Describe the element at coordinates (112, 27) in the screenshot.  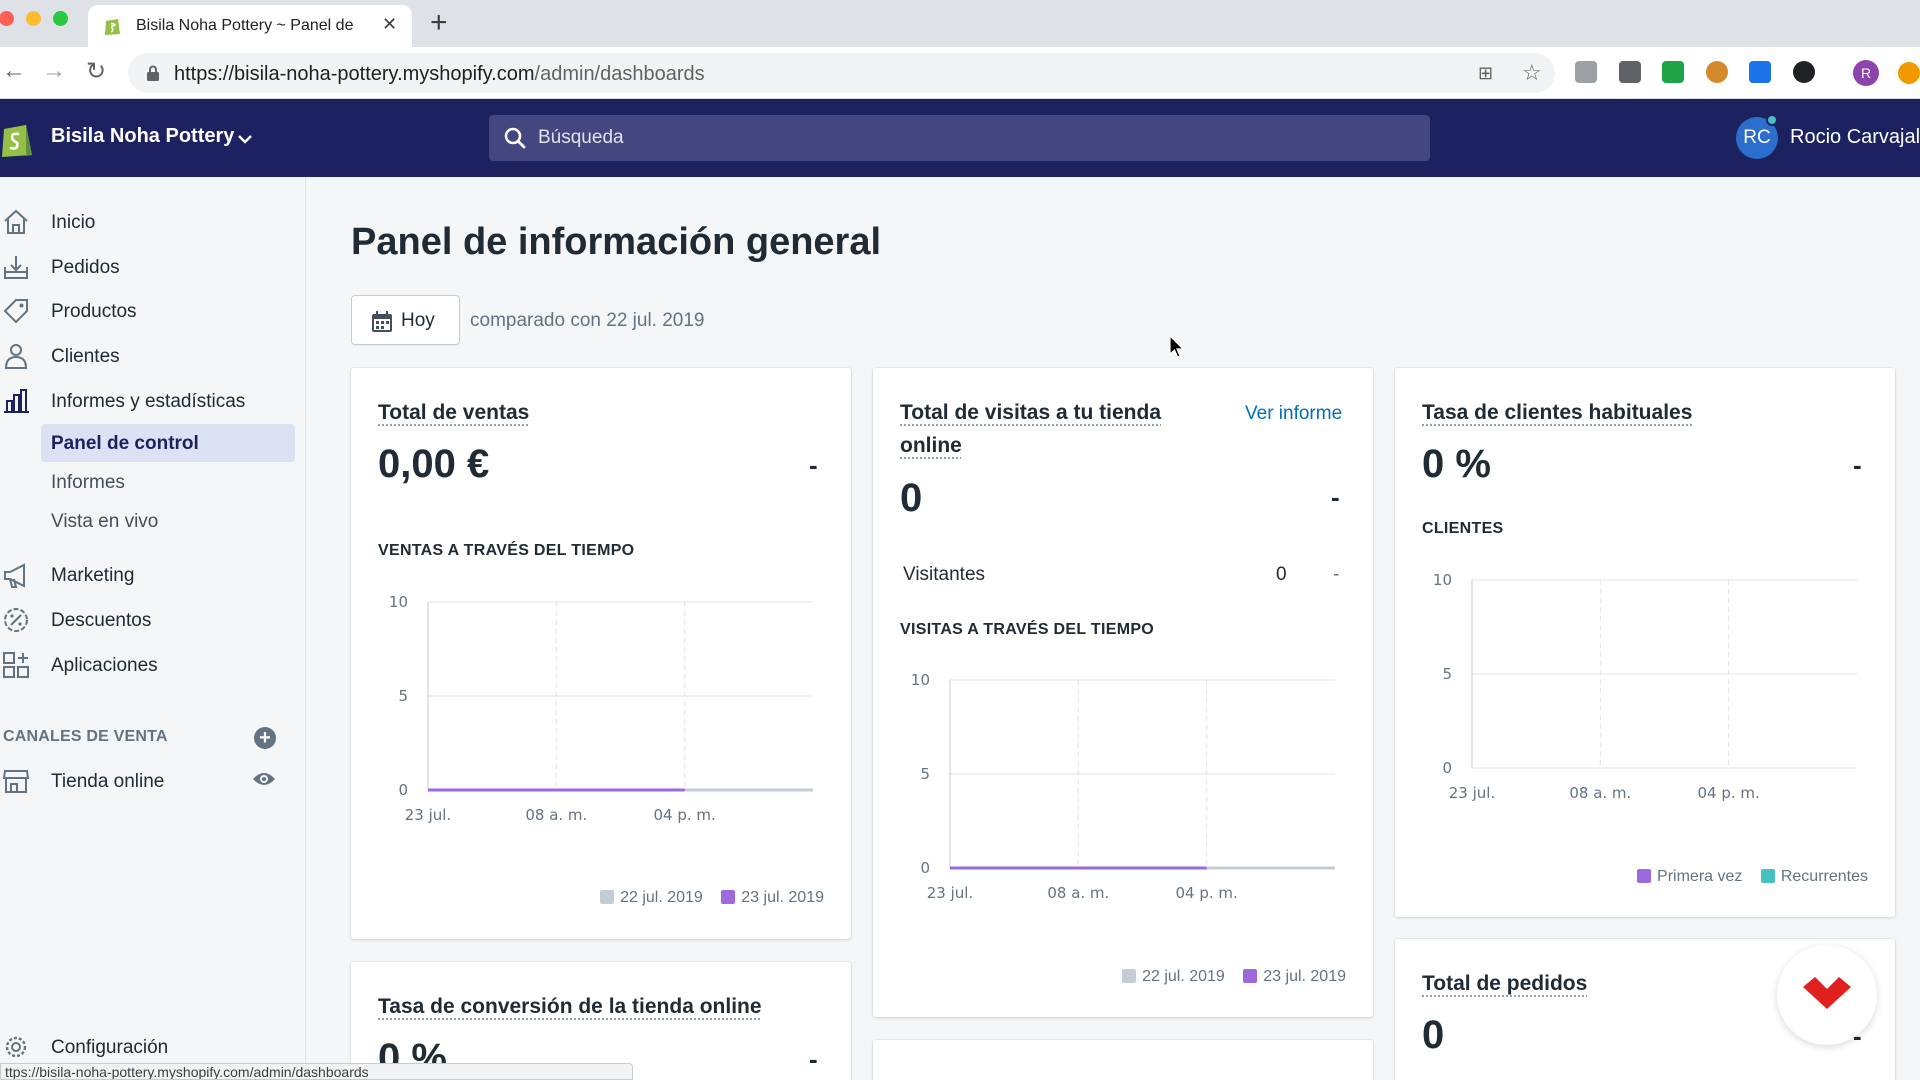
I see `shopify-favicon-icon` at that location.